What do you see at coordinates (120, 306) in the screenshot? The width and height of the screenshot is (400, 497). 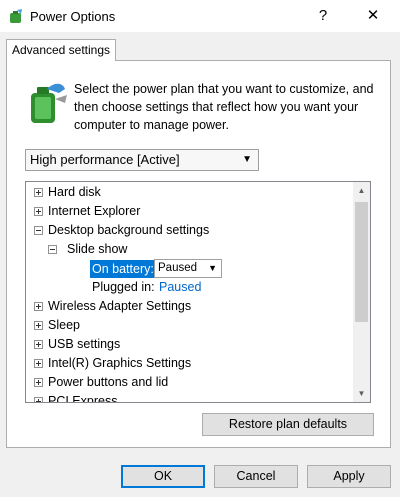 I see `tree-item-label: Wireless Adapter Settings` at bounding box center [120, 306].